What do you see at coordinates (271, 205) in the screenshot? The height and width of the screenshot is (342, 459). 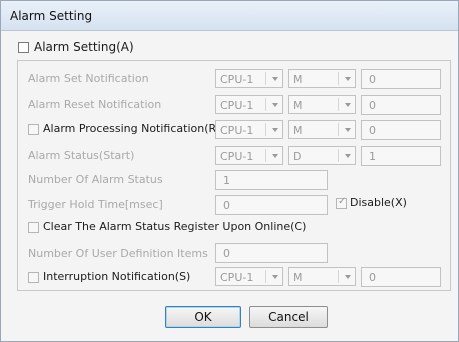 I see `trigger-hold-time-field: 0` at bounding box center [271, 205].